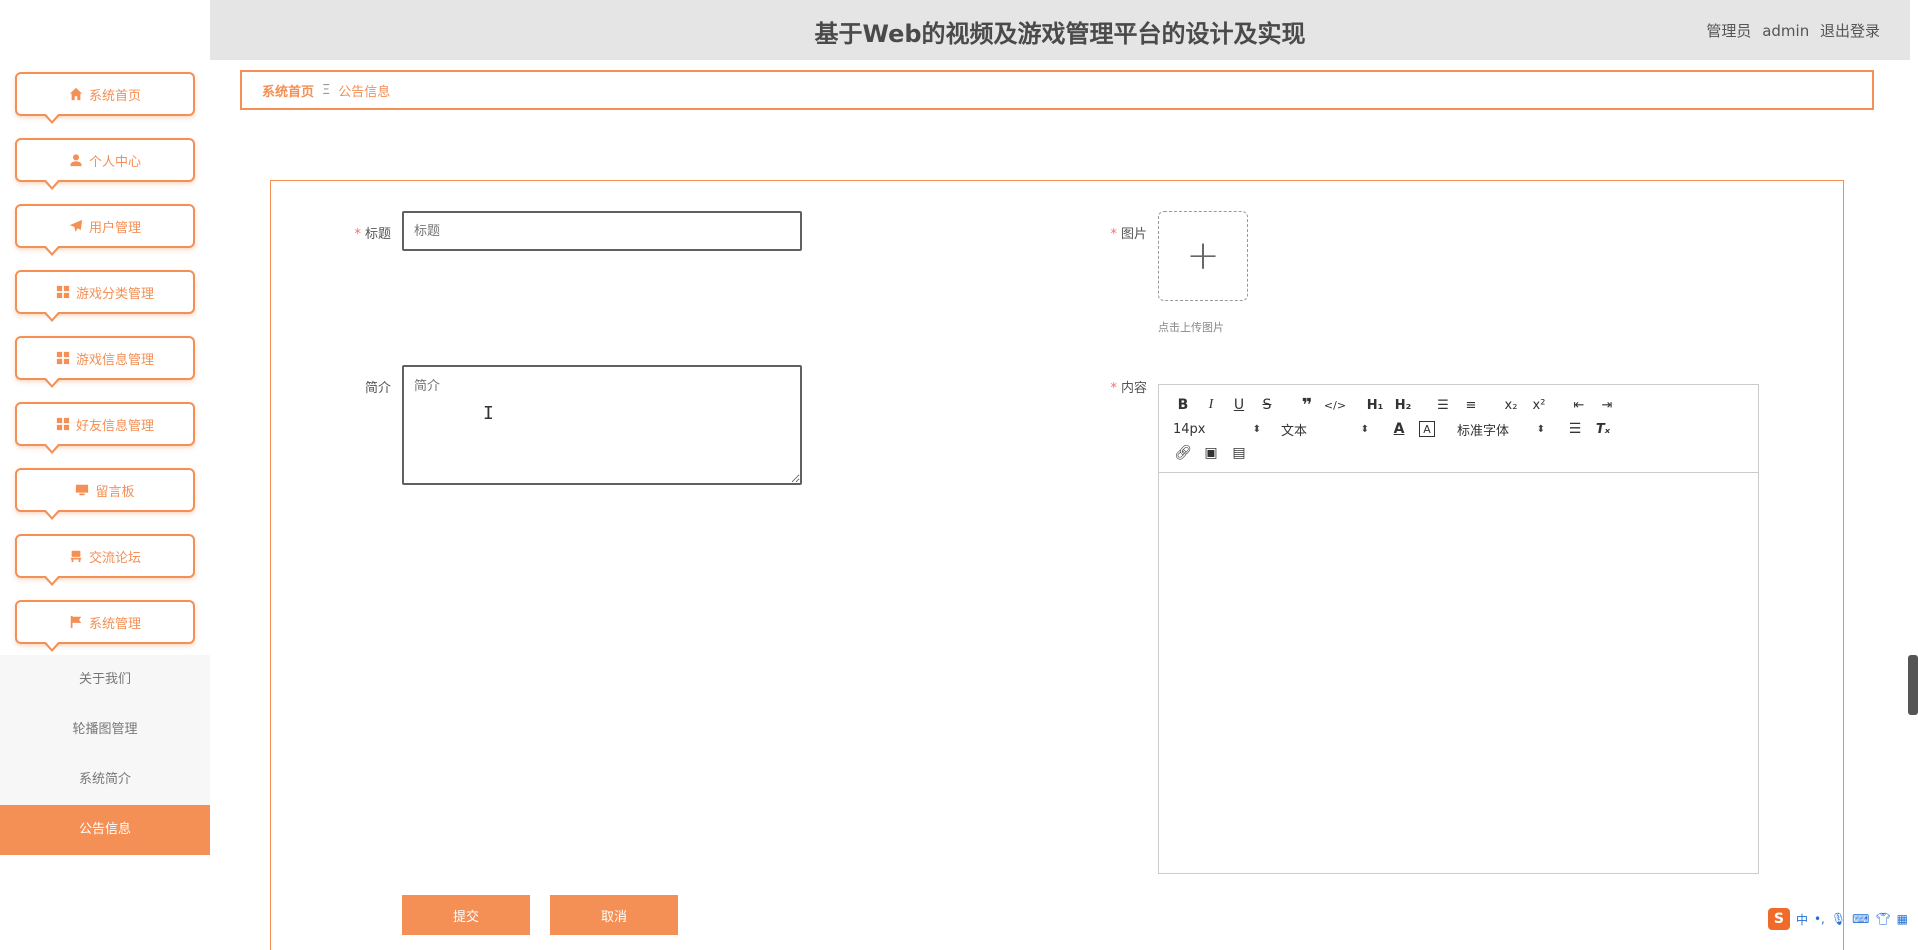 This screenshot has width=1918, height=950. What do you see at coordinates (1458, 673) in the screenshot?
I see `editor-content-area` at bounding box center [1458, 673].